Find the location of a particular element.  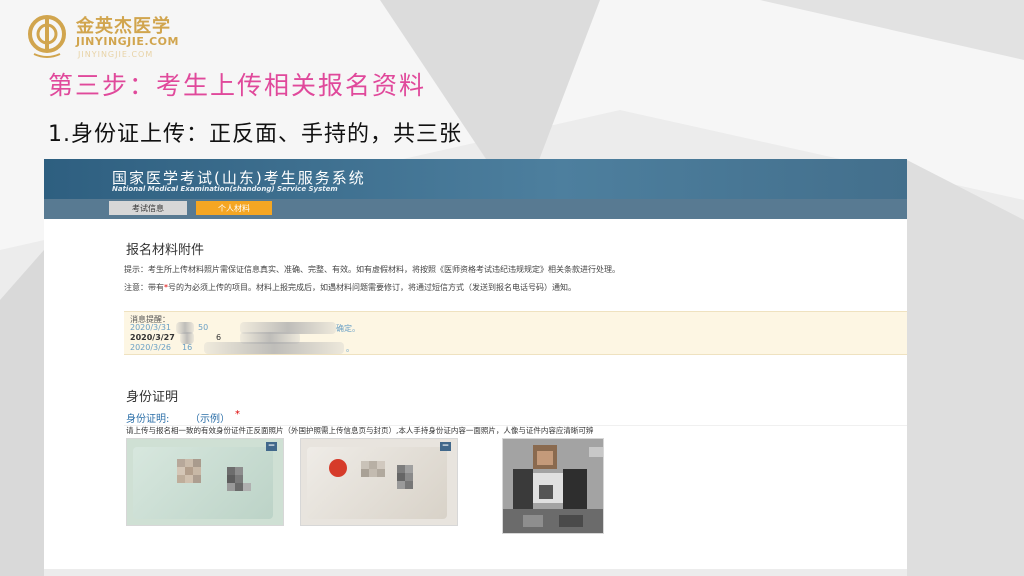

message-time: 6 is located at coordinates (219, 337).